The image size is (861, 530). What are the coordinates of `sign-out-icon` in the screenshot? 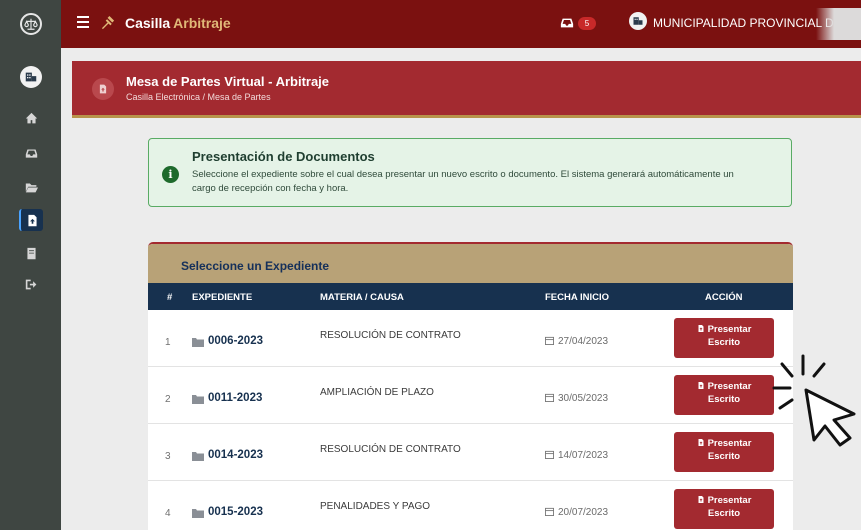 It's located at (30, 284).